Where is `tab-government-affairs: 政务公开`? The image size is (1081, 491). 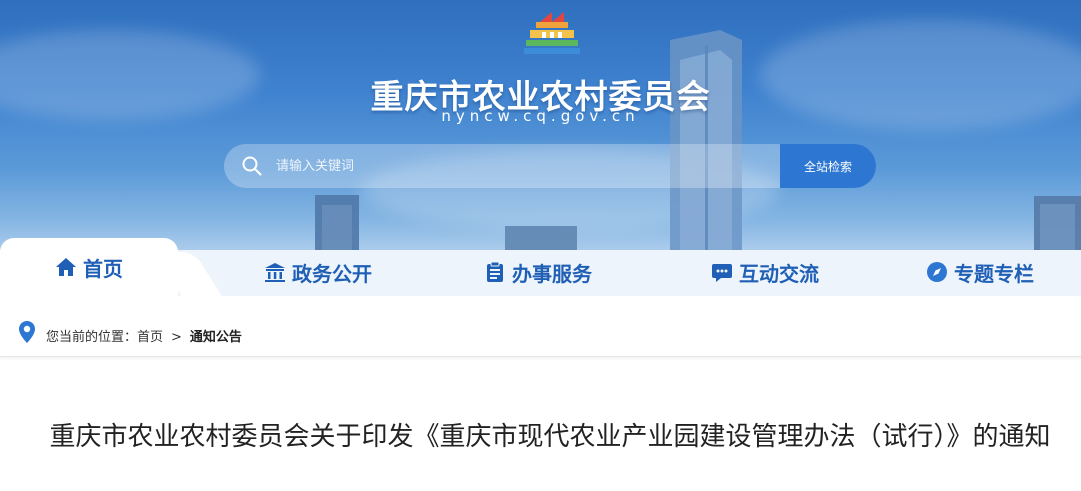
tab-government-affairs: 政务公开 is located at coordinates (318, 272).